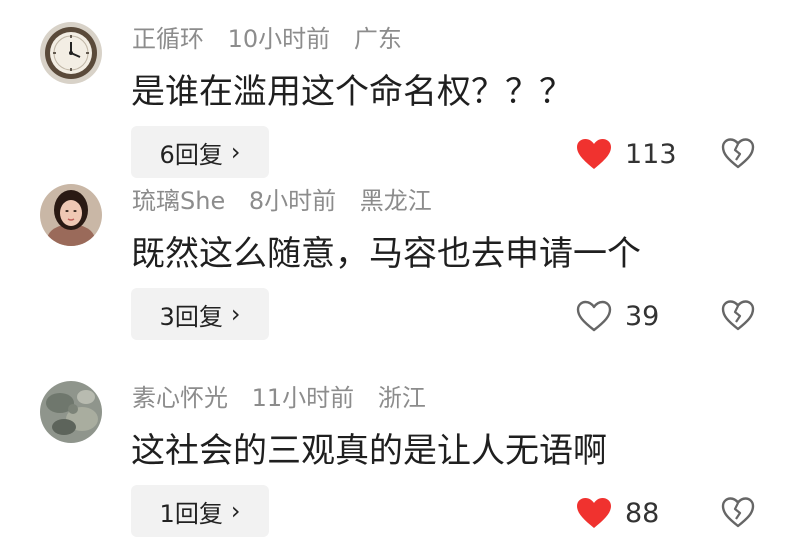  I want to click on like-button: 88, so click(617, 513).